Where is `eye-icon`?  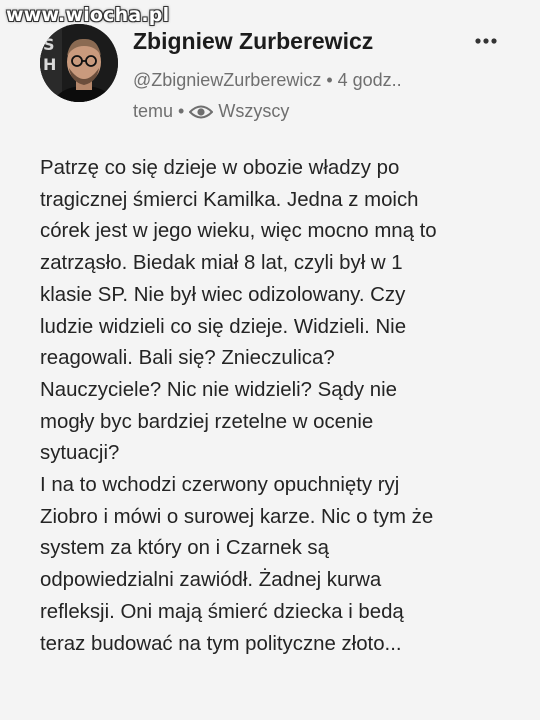
eye-icon is located at coordinates (201, 111).